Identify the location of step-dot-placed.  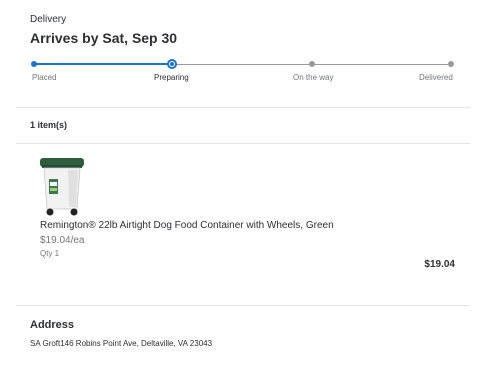
(34, 64).